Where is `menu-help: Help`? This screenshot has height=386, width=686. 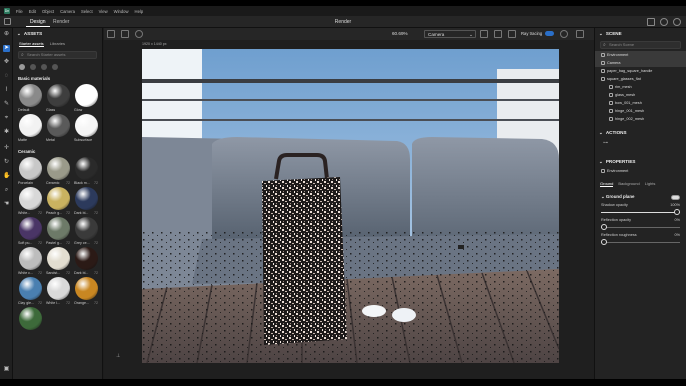 menu-help: Help is located at coordinates (139, 11).